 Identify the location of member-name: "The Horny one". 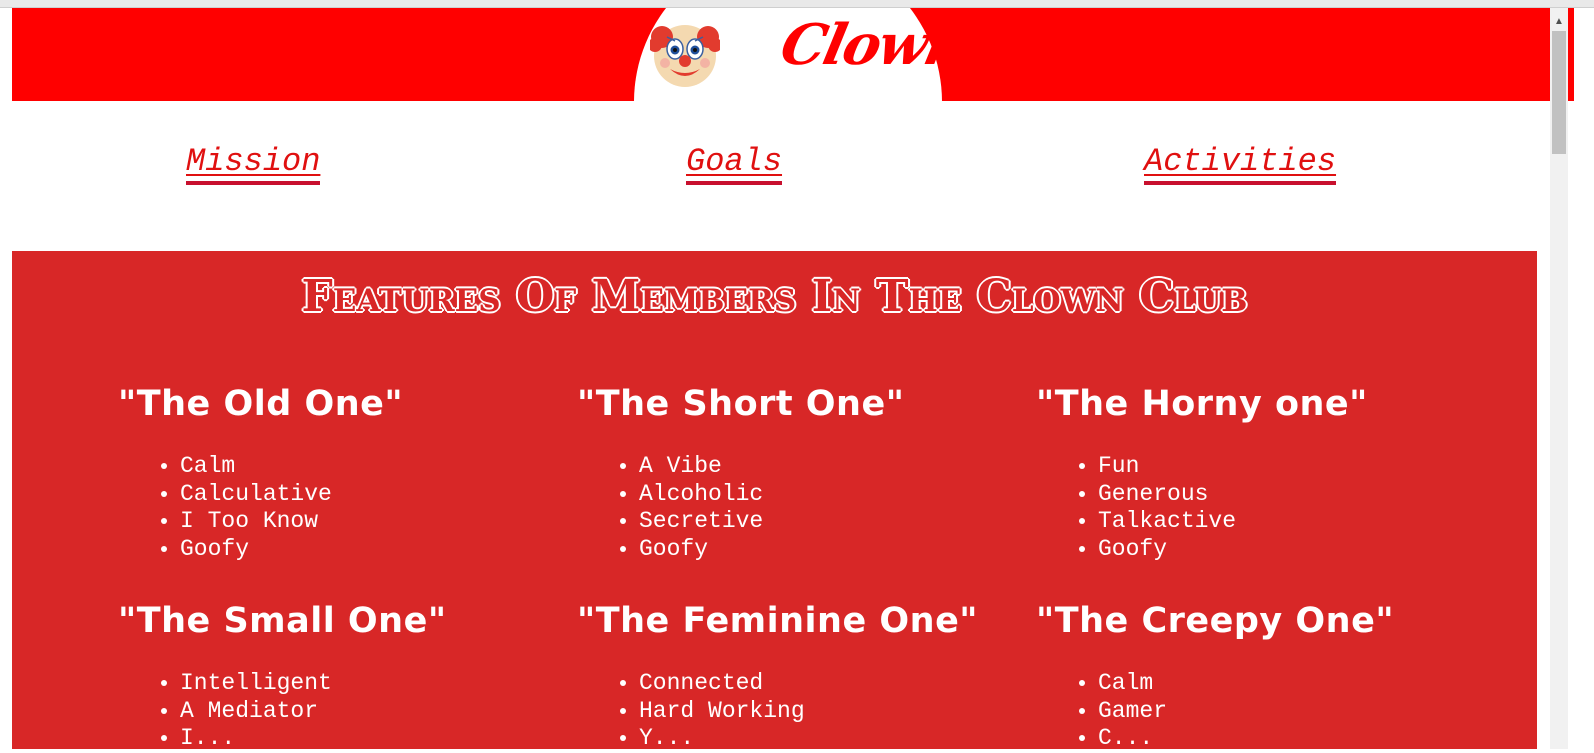
(1202, 404).